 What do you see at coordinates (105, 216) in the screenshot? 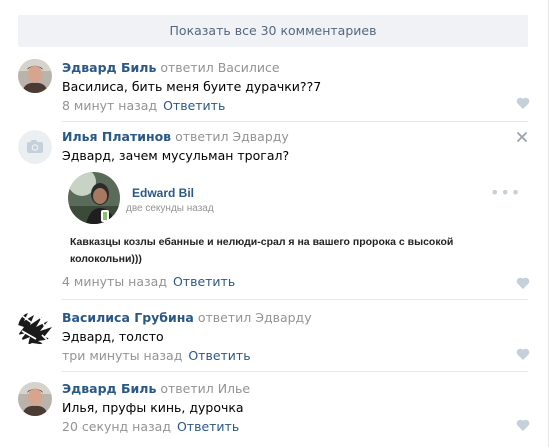
I see `online-mobile-icon` at bounding box center [105, 216].